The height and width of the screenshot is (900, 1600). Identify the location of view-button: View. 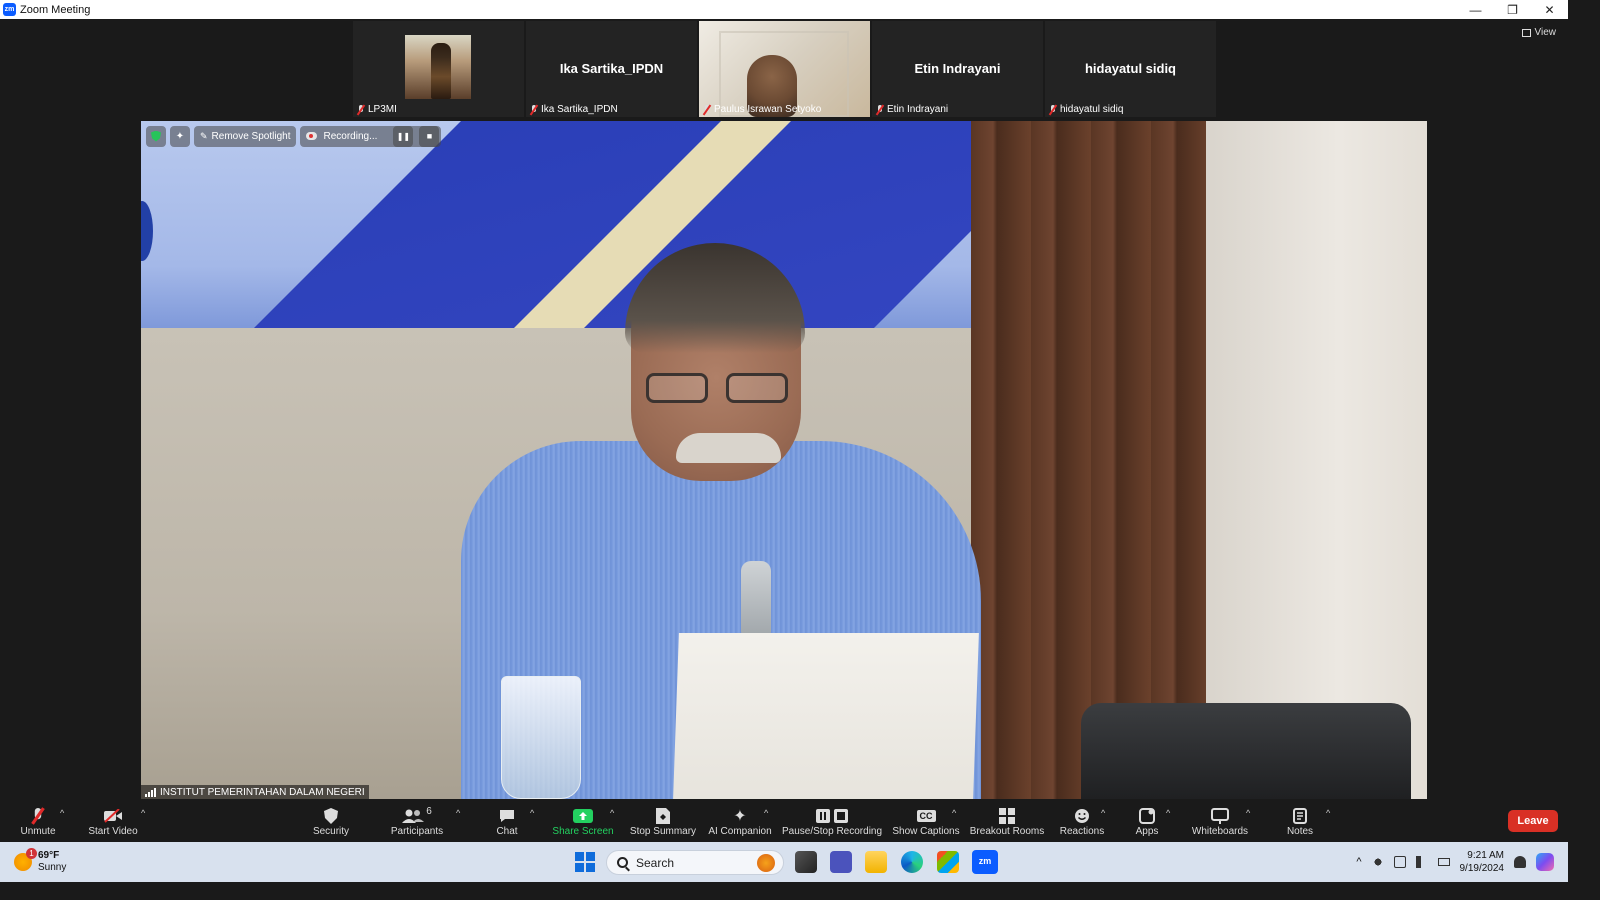
(1538, 32).